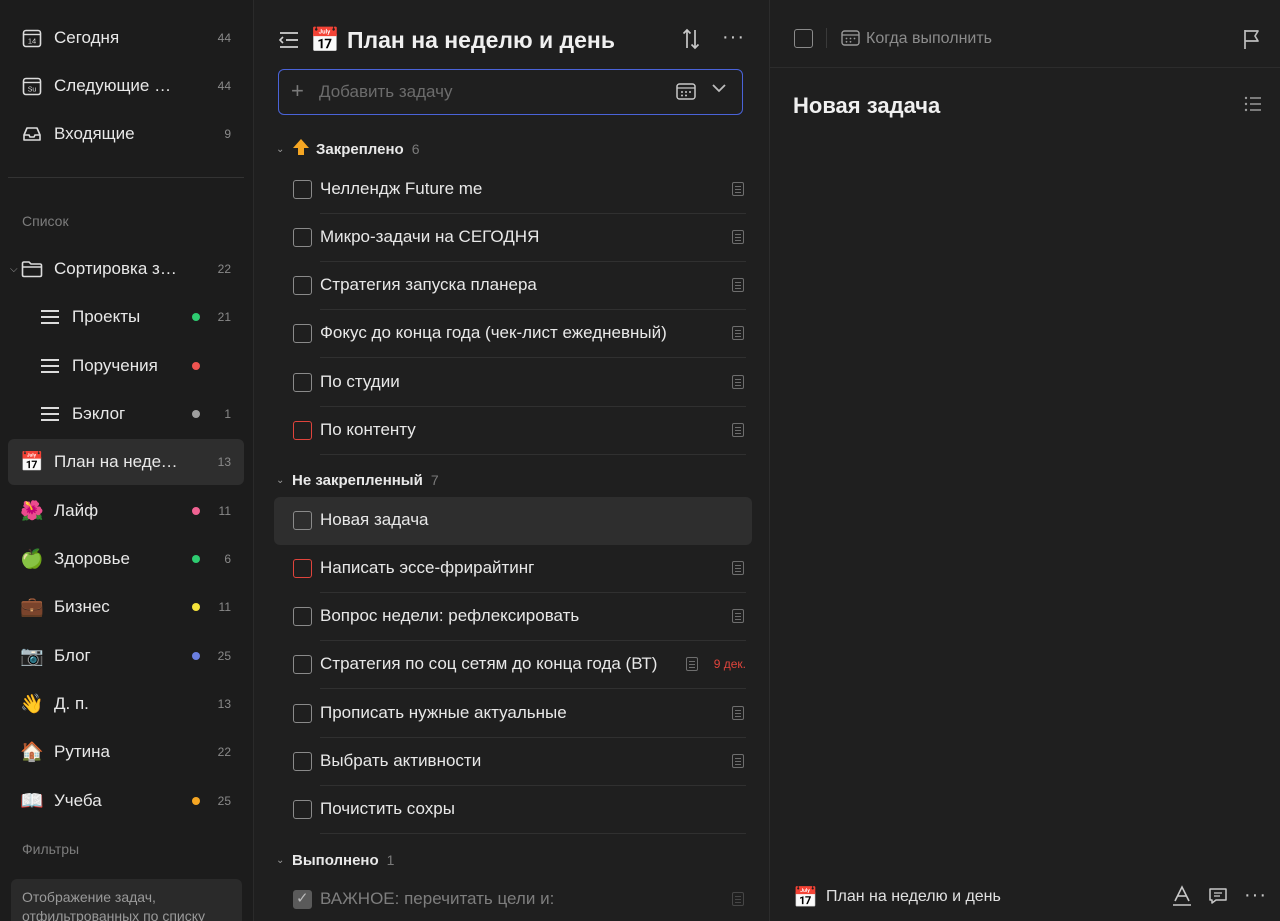 This screenshot has width=1280, height=921. What do you see at coordinates (126, 462) in the screenshot?
I see `sidebar-item-weekly-plan: 📅 План на неделю и день 13` at bounding box center [126, 462].